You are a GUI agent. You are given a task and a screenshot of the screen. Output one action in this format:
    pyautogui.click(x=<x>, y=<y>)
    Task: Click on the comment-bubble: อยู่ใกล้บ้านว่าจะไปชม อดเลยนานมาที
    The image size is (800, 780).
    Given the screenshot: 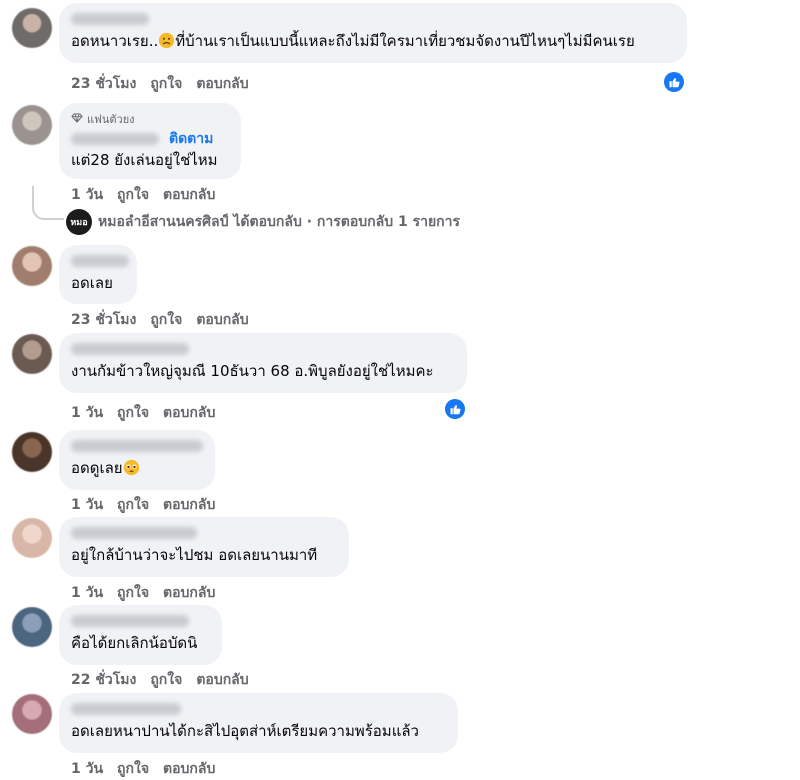 What is the action you would take?
    pyautogui.click(x=204, y=547)
    